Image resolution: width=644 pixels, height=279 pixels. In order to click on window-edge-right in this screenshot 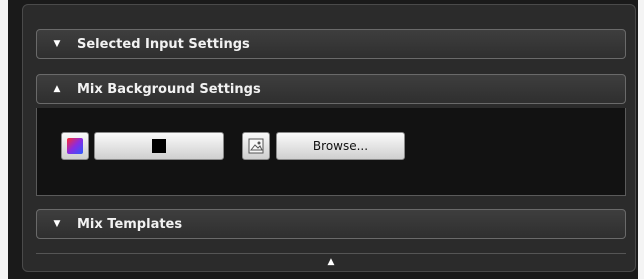, I will do `click(641, 139)`.